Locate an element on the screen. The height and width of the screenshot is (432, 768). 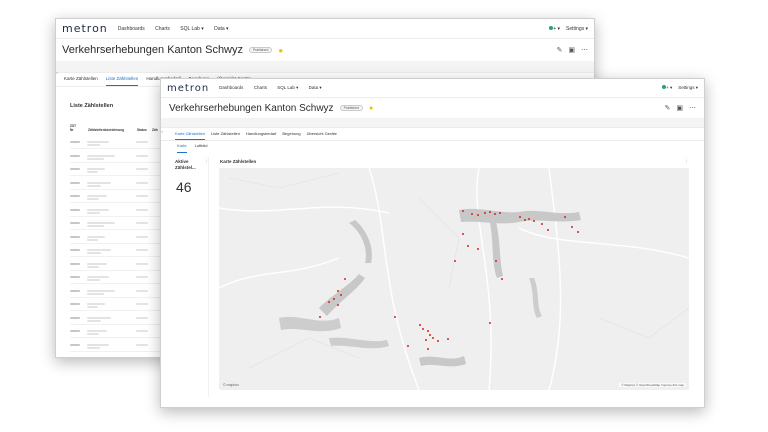
subtab-karte: Karte is located at coordinates (182, 148).